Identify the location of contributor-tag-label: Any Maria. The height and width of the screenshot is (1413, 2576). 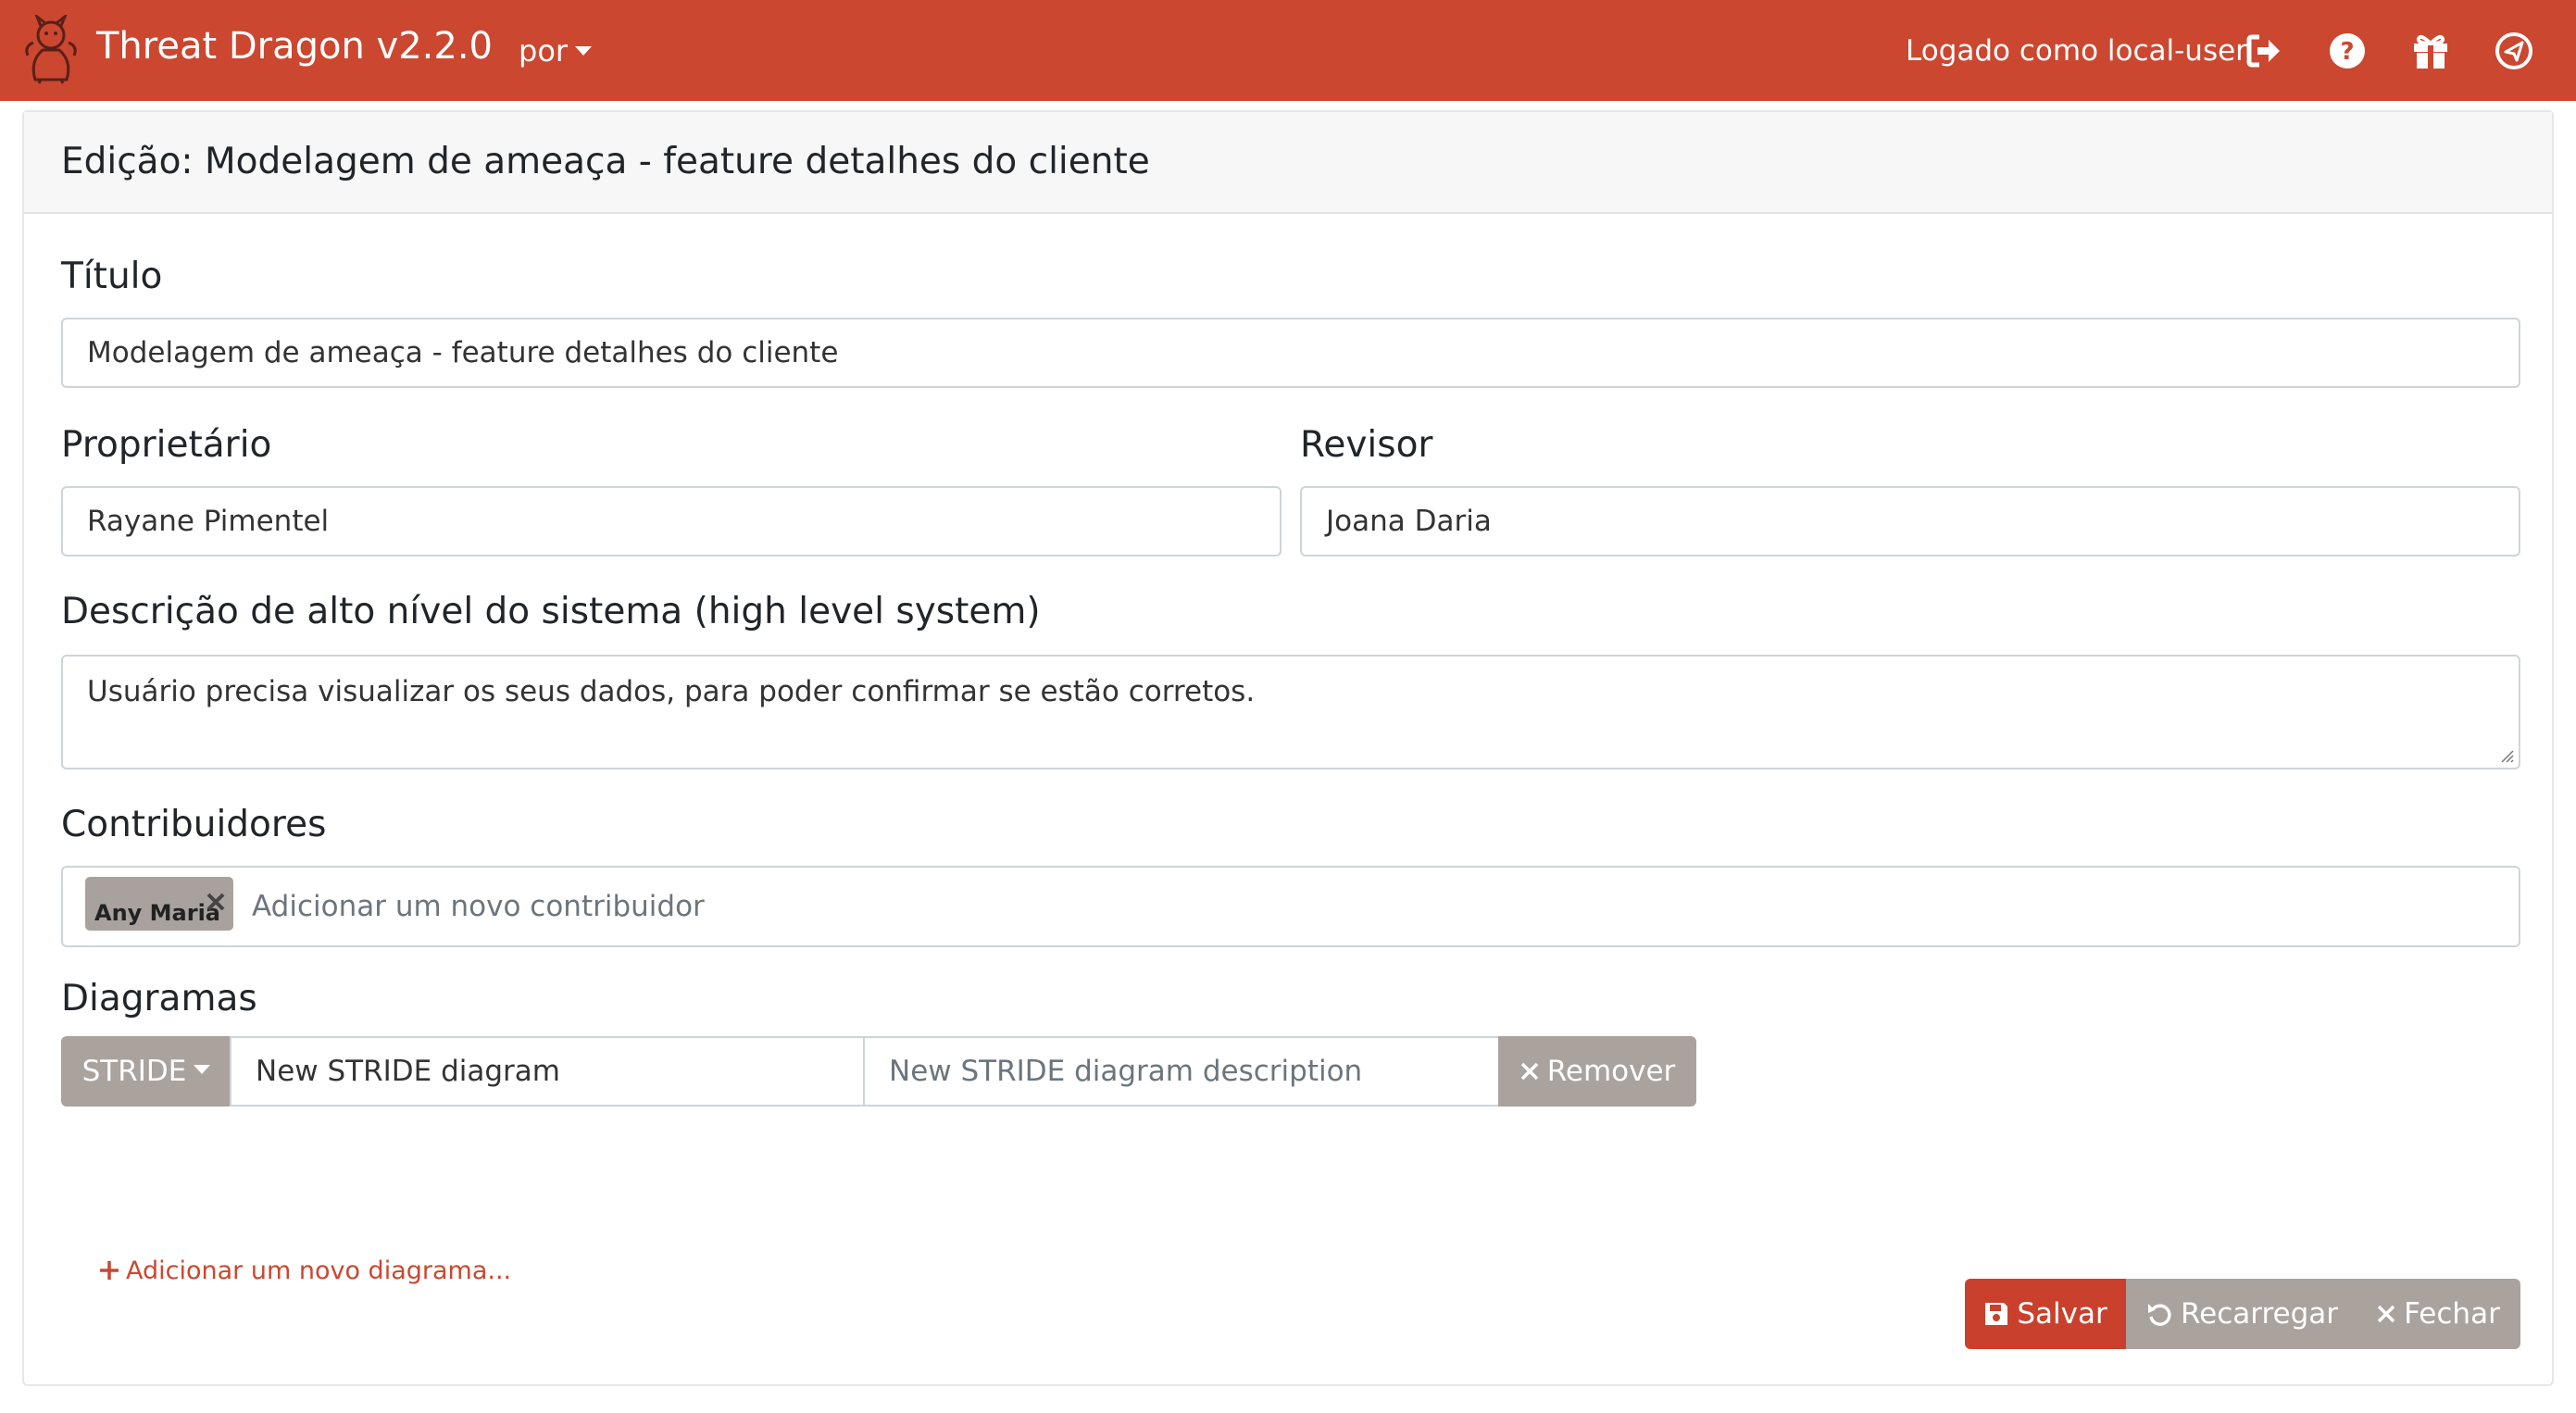
(157, 913).